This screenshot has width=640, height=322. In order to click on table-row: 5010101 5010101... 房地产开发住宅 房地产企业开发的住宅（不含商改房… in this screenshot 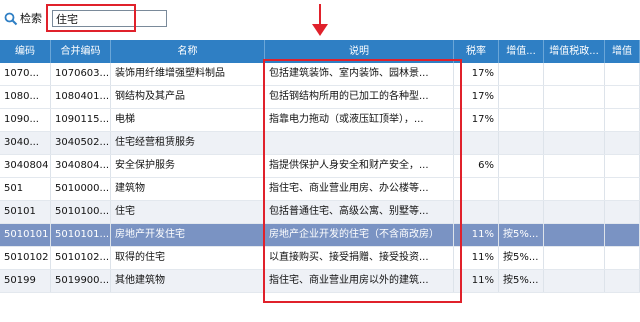, I will do `click(320, 235)`.